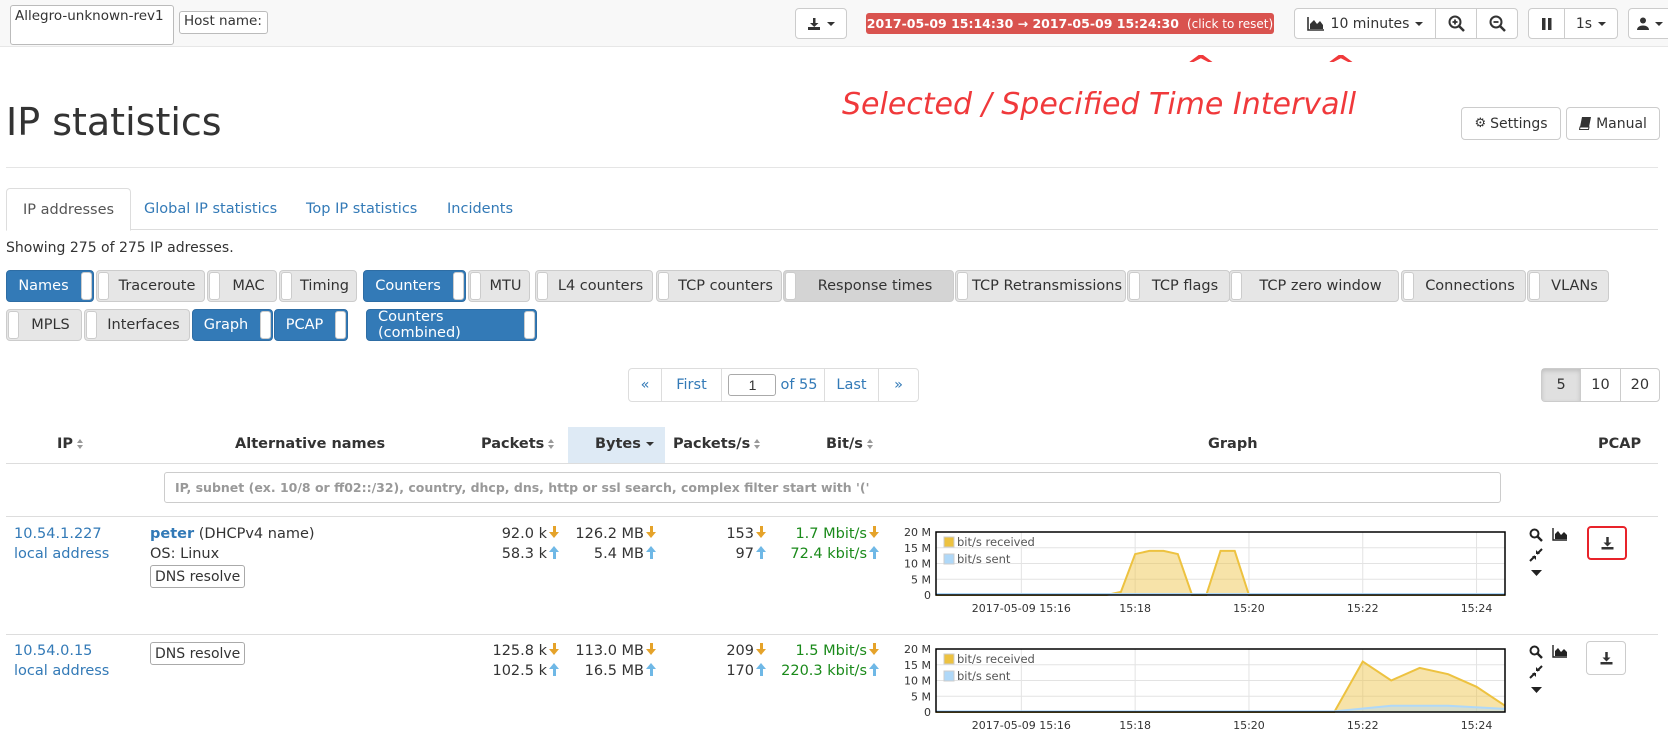 This screenshot has height=740, width=1668. Describe the element at coordinates (868, 286) in the screenshot. I see `toggle-response-times: Response times` at that location.